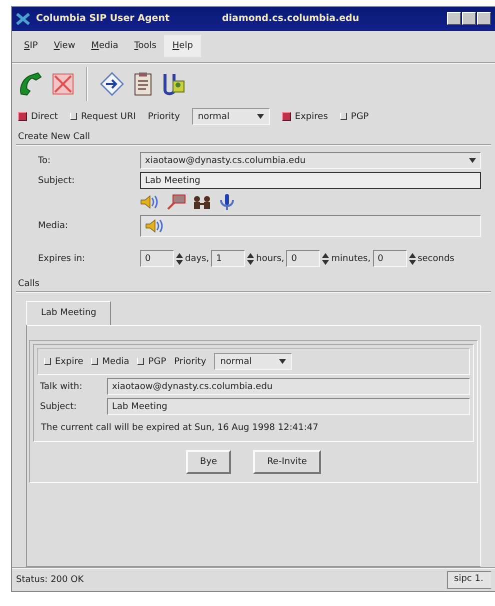 Image resolution: width=495 pixels, height=606 pixels. I want to click on checkbox: Request URI, so click(103, 117).